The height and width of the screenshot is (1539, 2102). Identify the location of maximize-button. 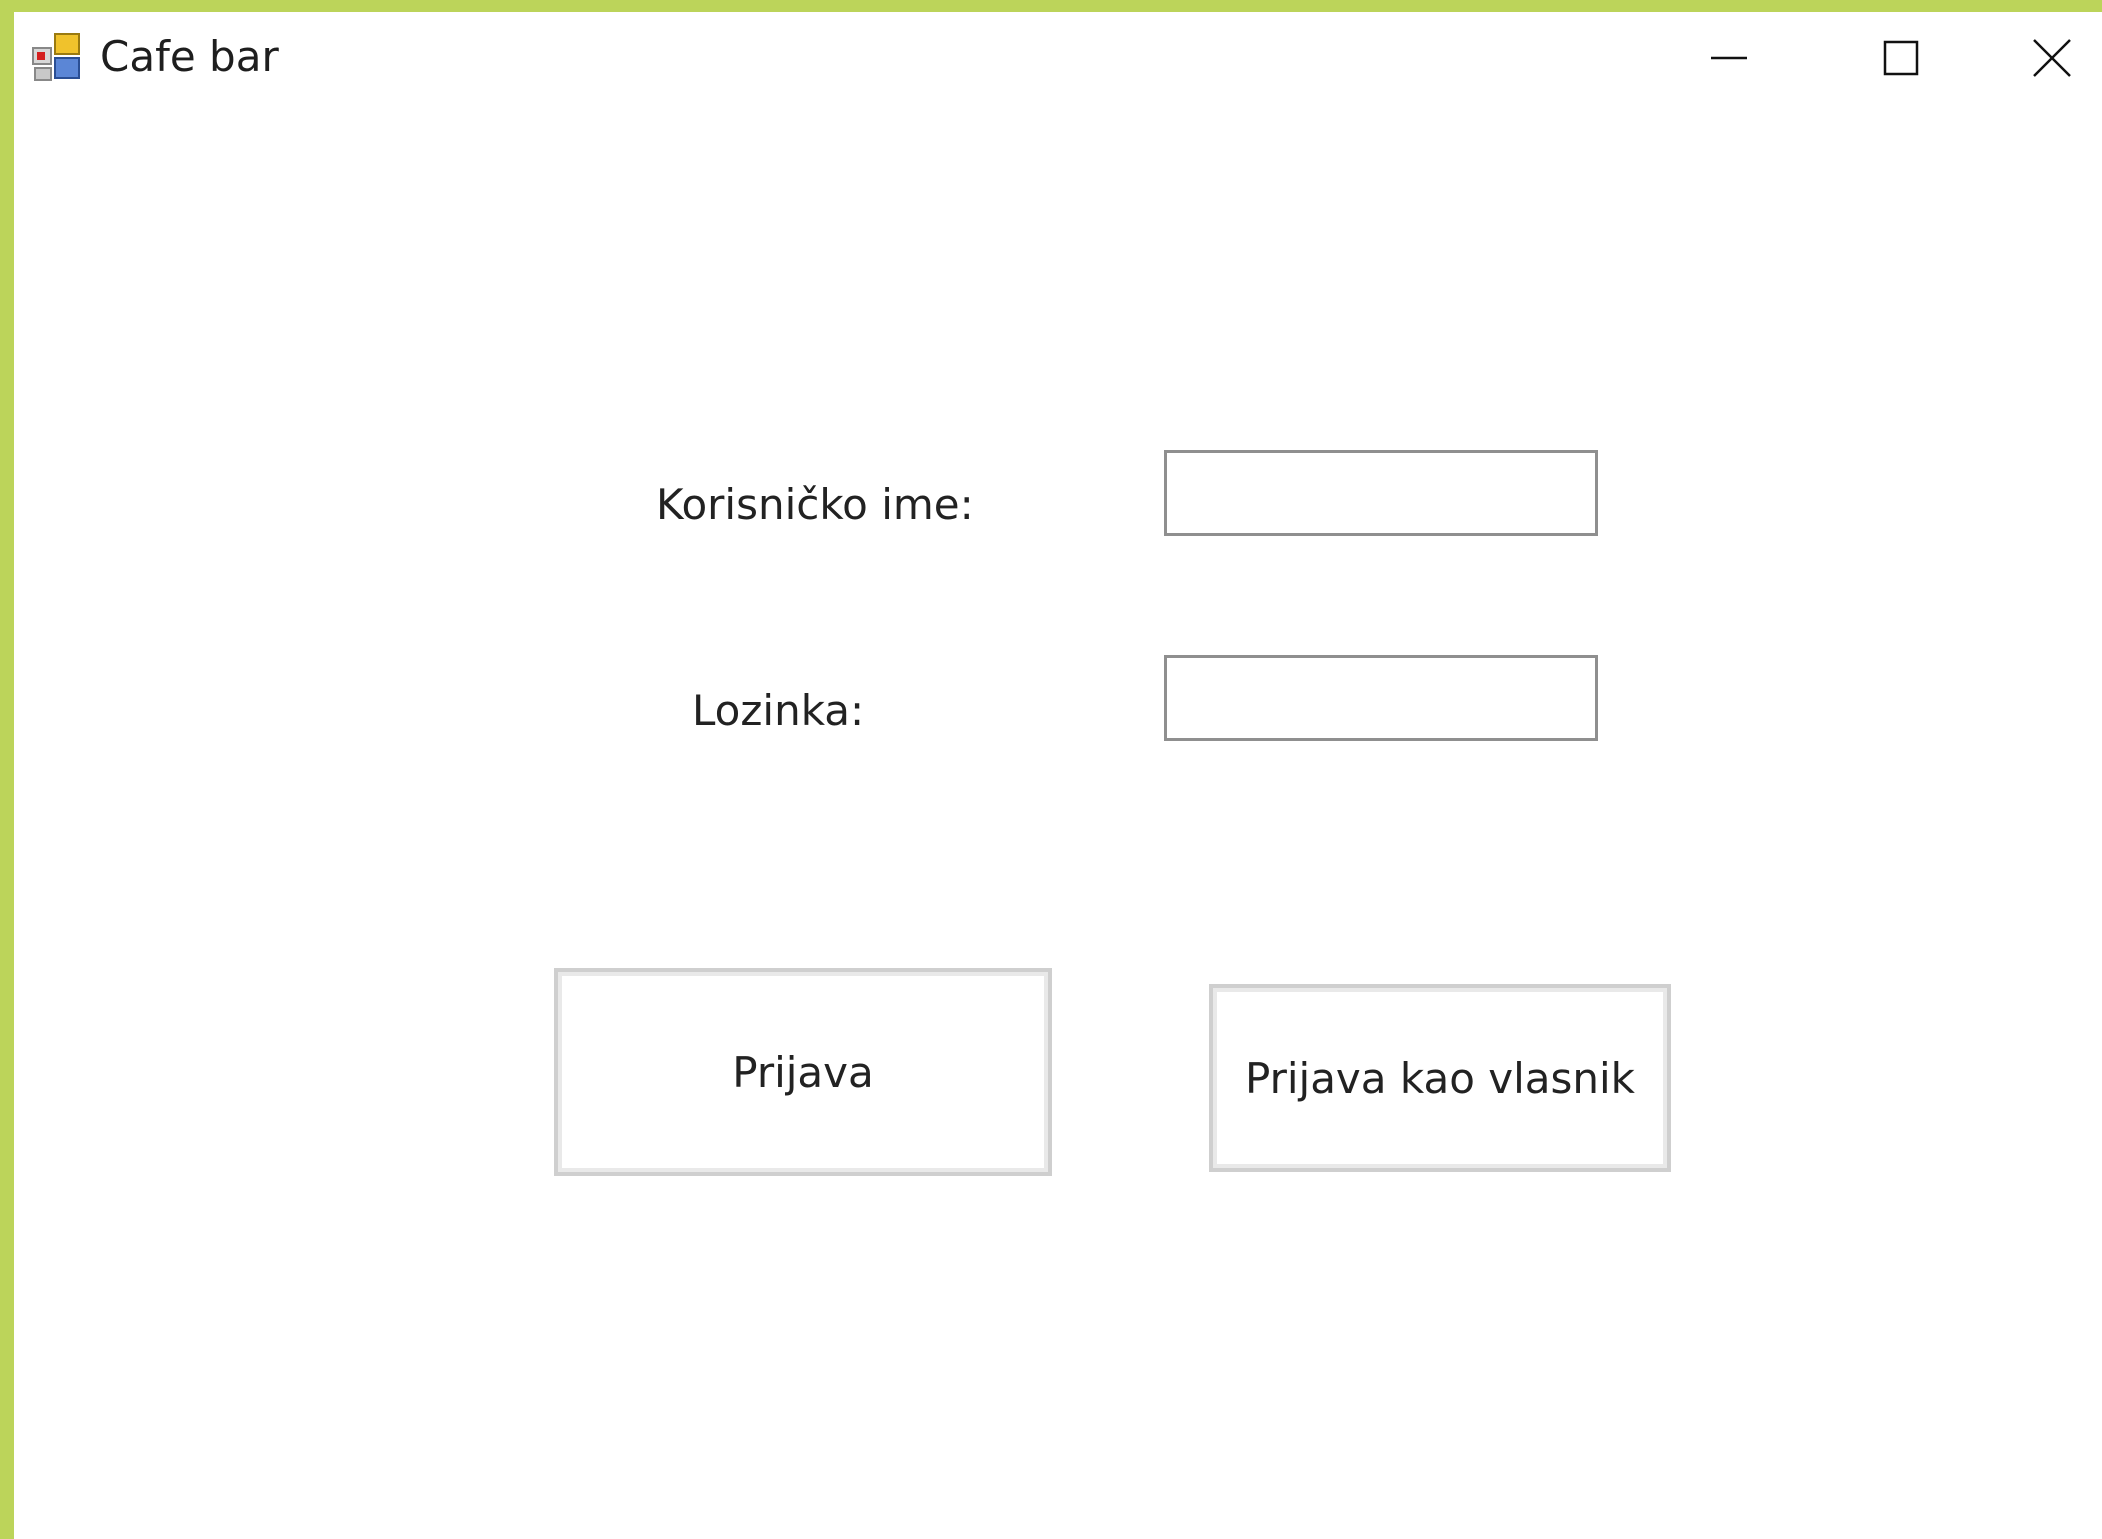
(1901, 60).